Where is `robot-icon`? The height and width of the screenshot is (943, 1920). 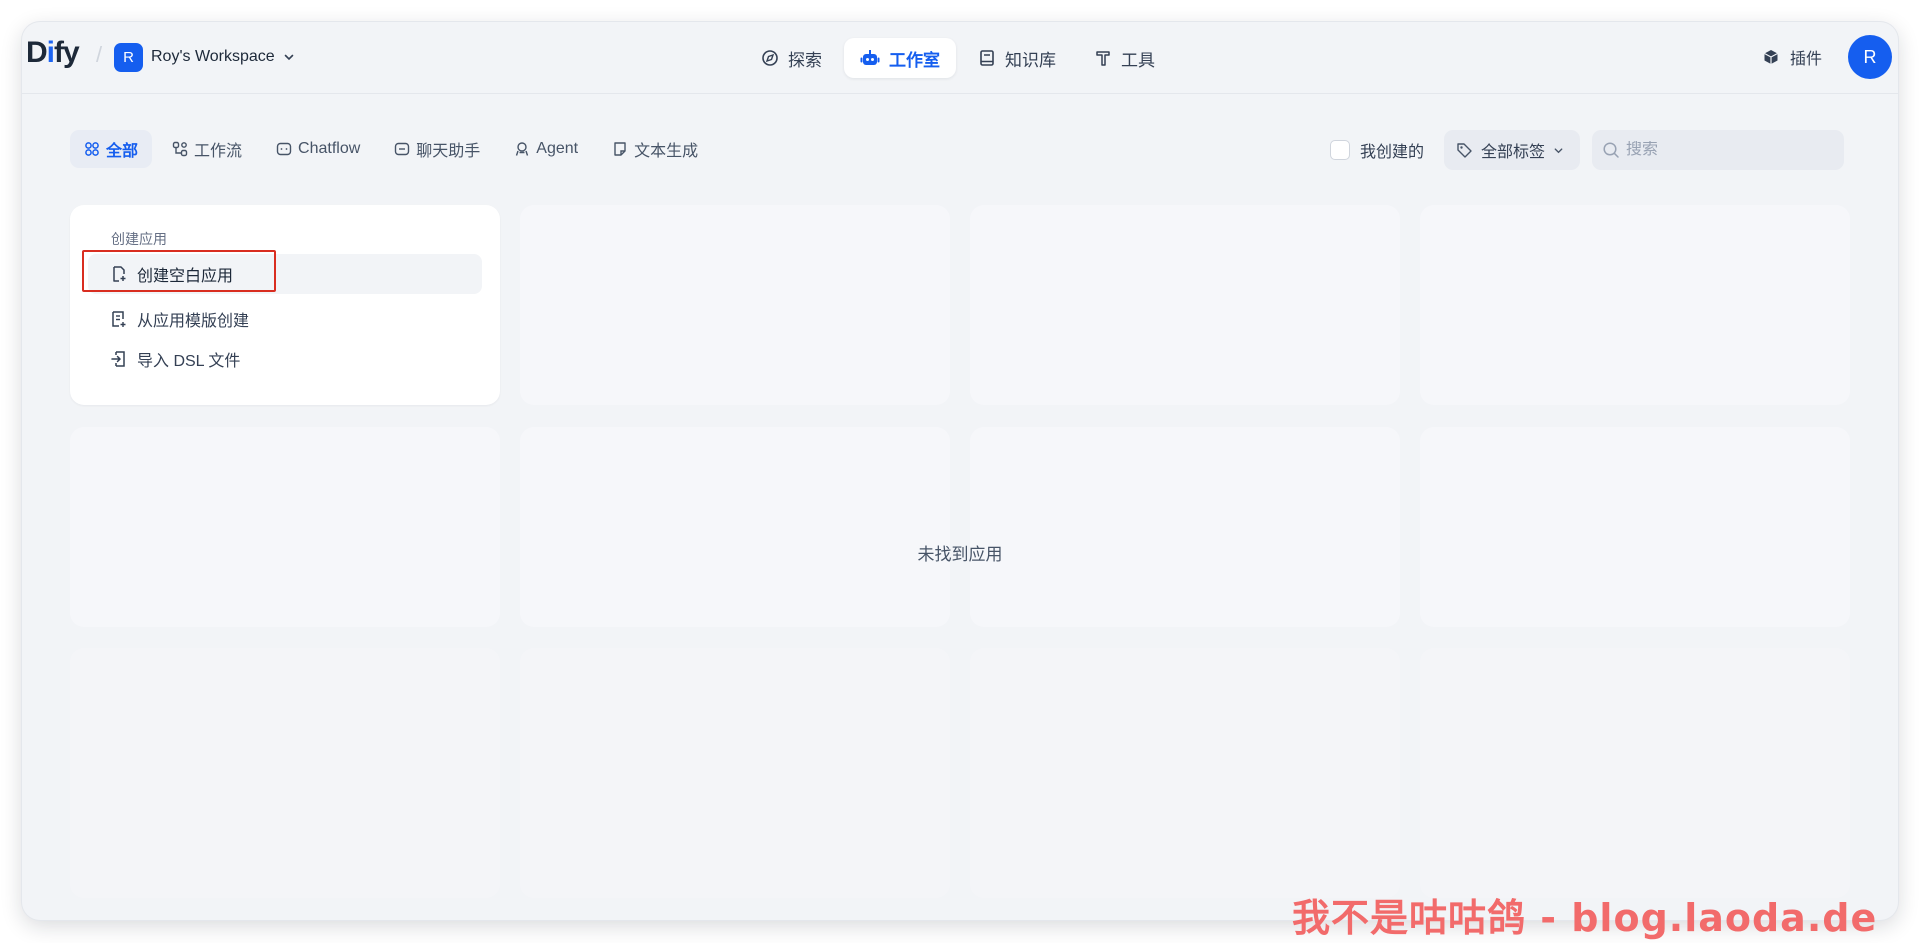 robot-icon is located at coordinates (870, 57).